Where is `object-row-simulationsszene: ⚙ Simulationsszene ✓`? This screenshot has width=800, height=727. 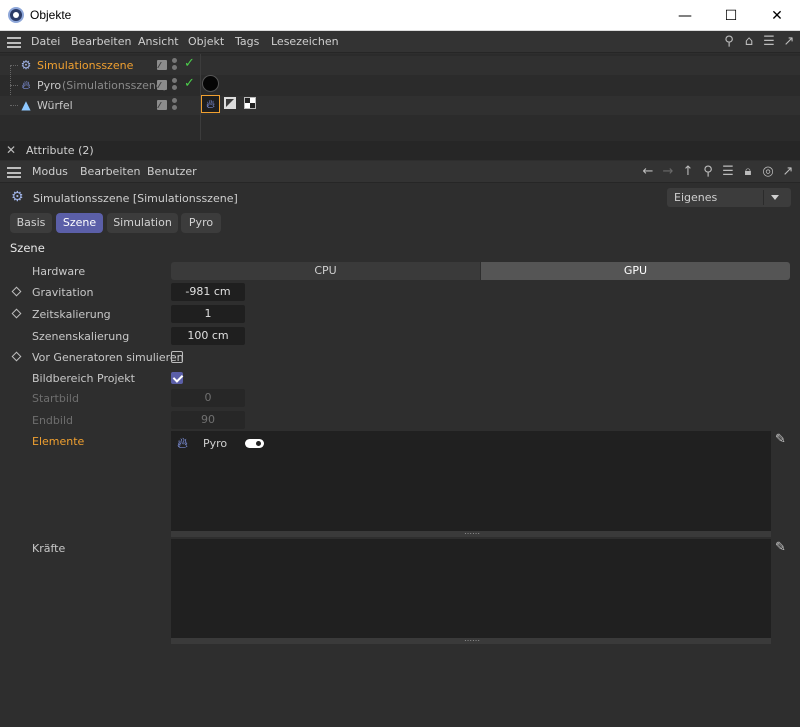
object-row-simulationsszene: ⚙ Simulationsszene ✓ is located at coordinates (400, 65).